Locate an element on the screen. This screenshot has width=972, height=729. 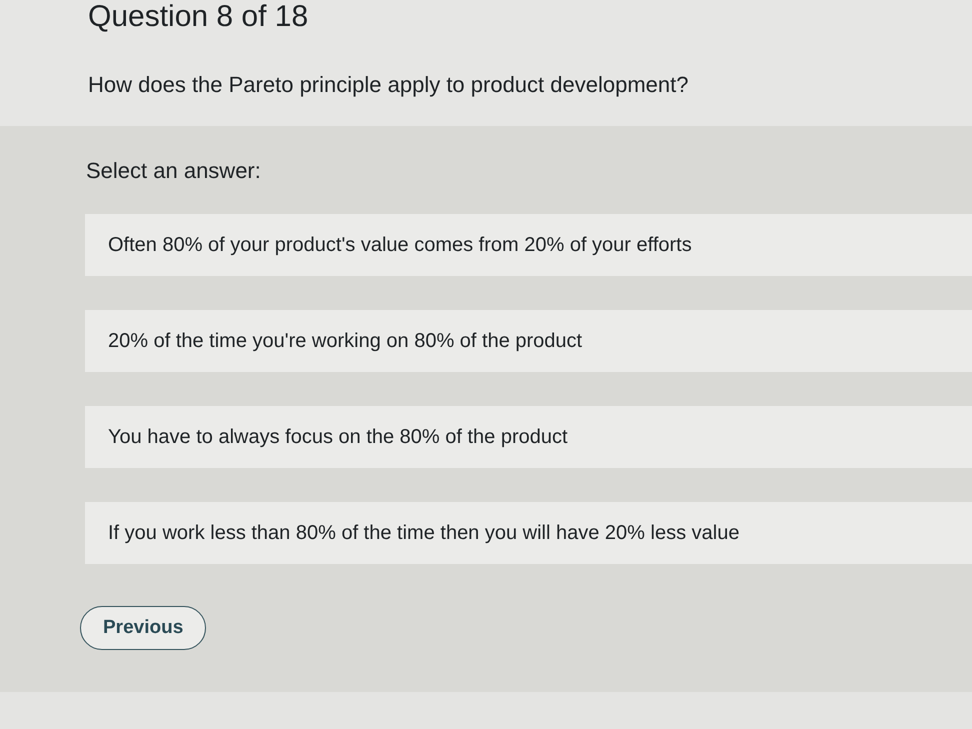
answer-option: Often 80% of your product's value comes from 20% of your efforts is located at coordinates (528, 245).